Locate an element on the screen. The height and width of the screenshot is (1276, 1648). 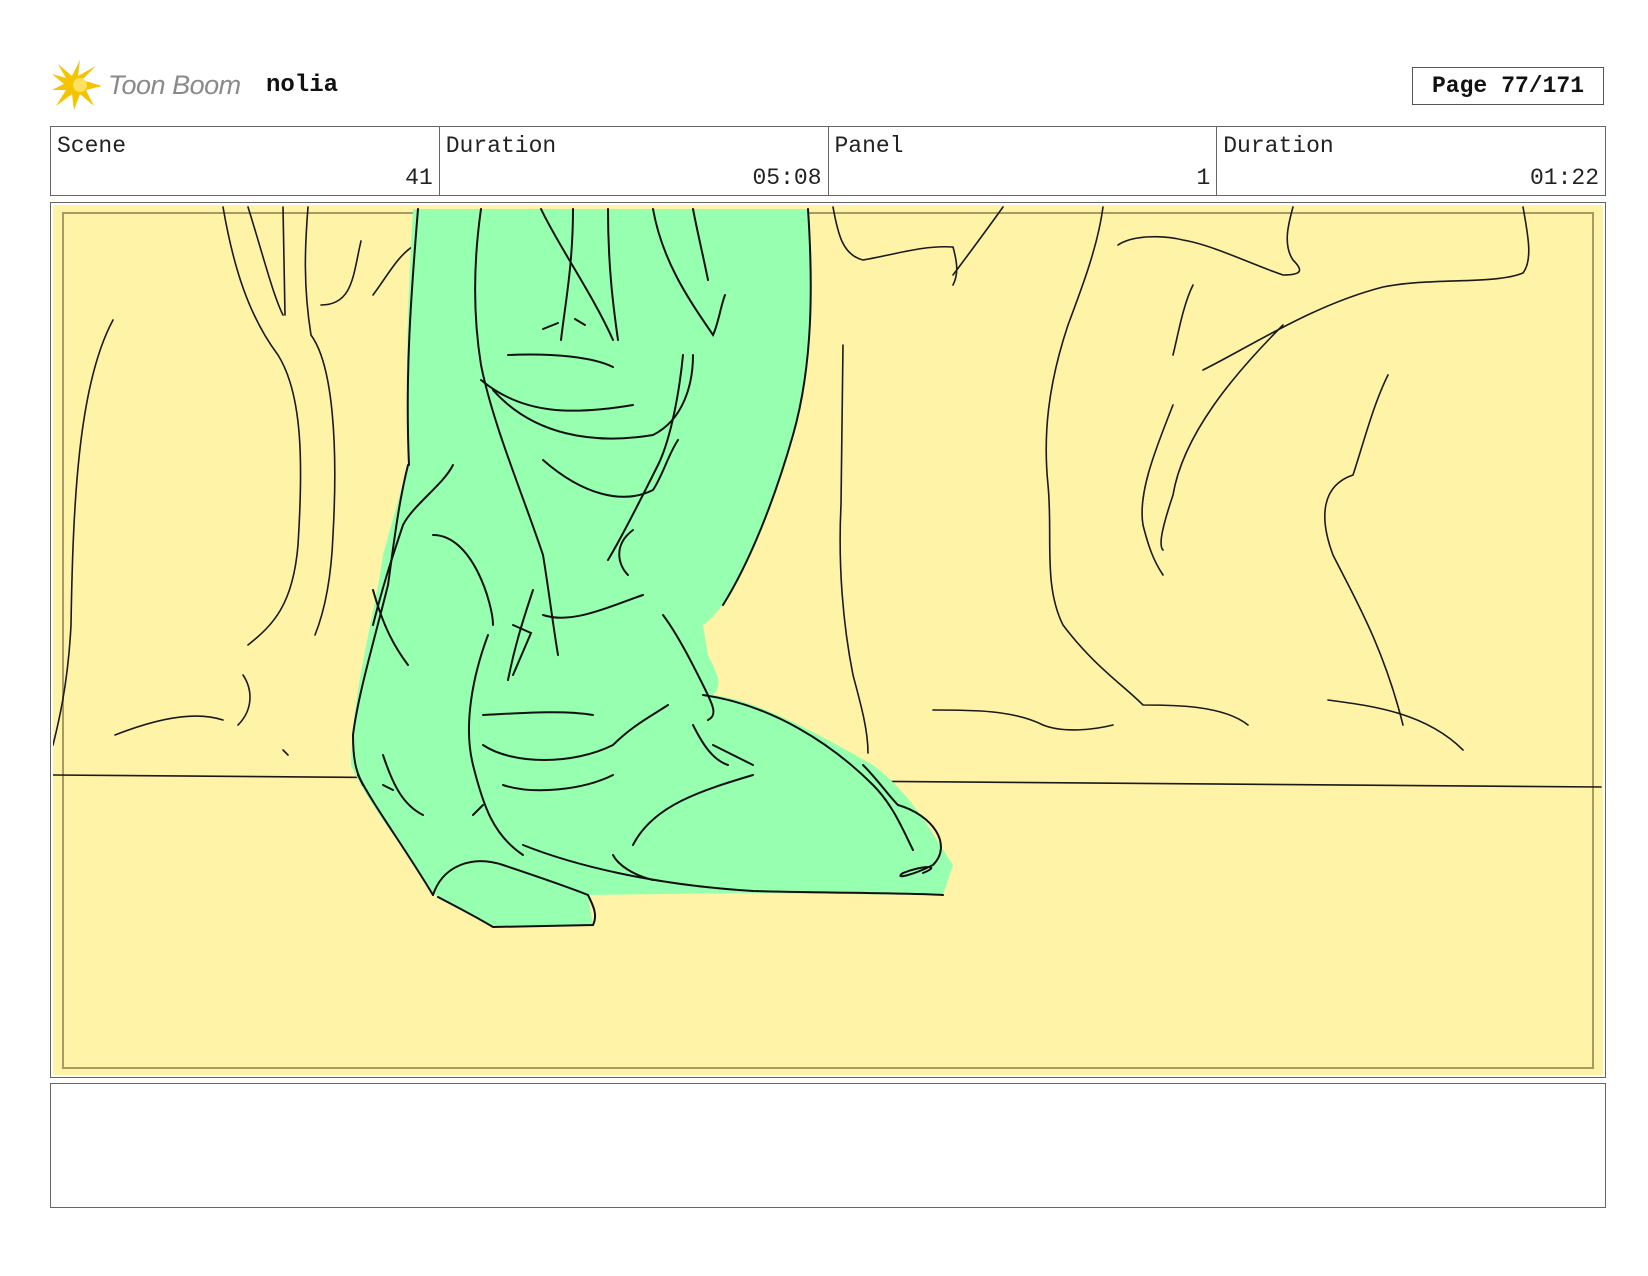
logo-text: Toon Boom is located at coordinates (174, 84).